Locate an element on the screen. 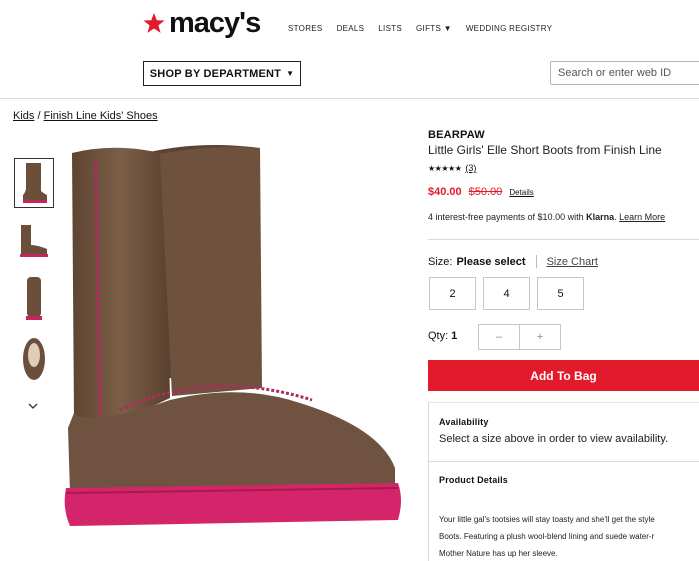 The image size is (699, 561). nav-deals: DEALS is located at coordinates (351, 28).